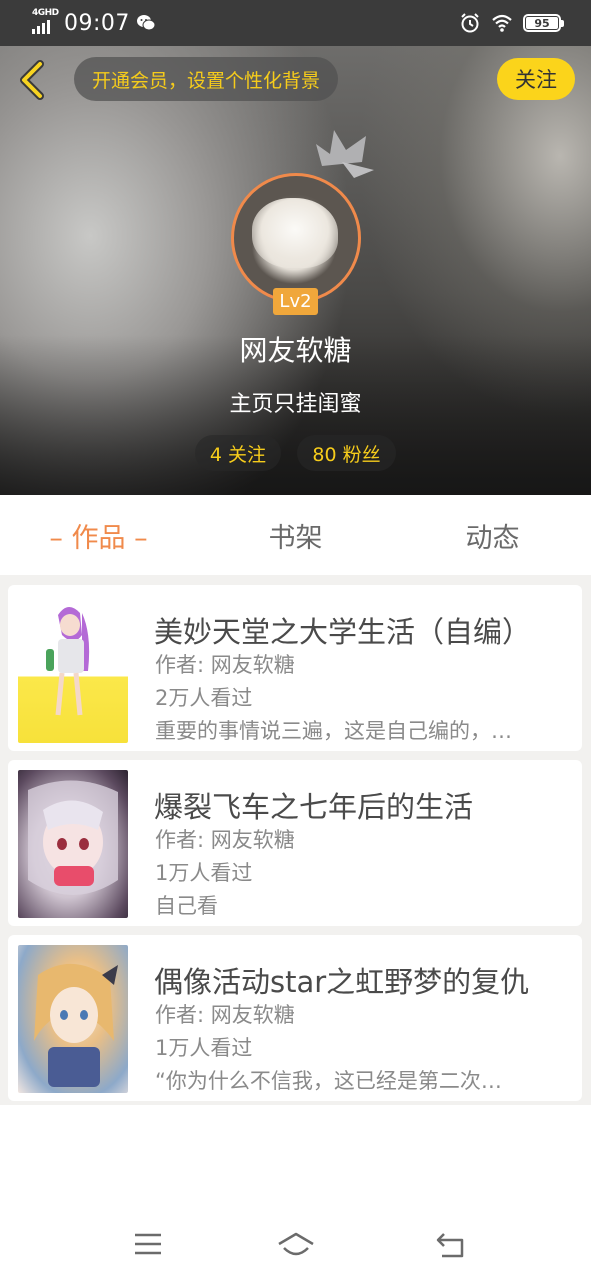 This screenshot has height=1280, width=591. Describe the element at coordinates (238, 453) in the screenshot. I see `following-count: 4 关注` at that location.